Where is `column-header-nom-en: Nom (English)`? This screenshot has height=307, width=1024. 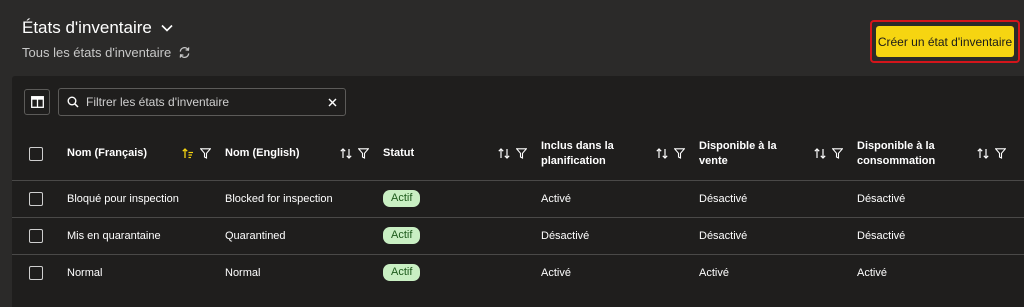 column-header-nom-en: Nom (English) is located at coordinates (304, 154).